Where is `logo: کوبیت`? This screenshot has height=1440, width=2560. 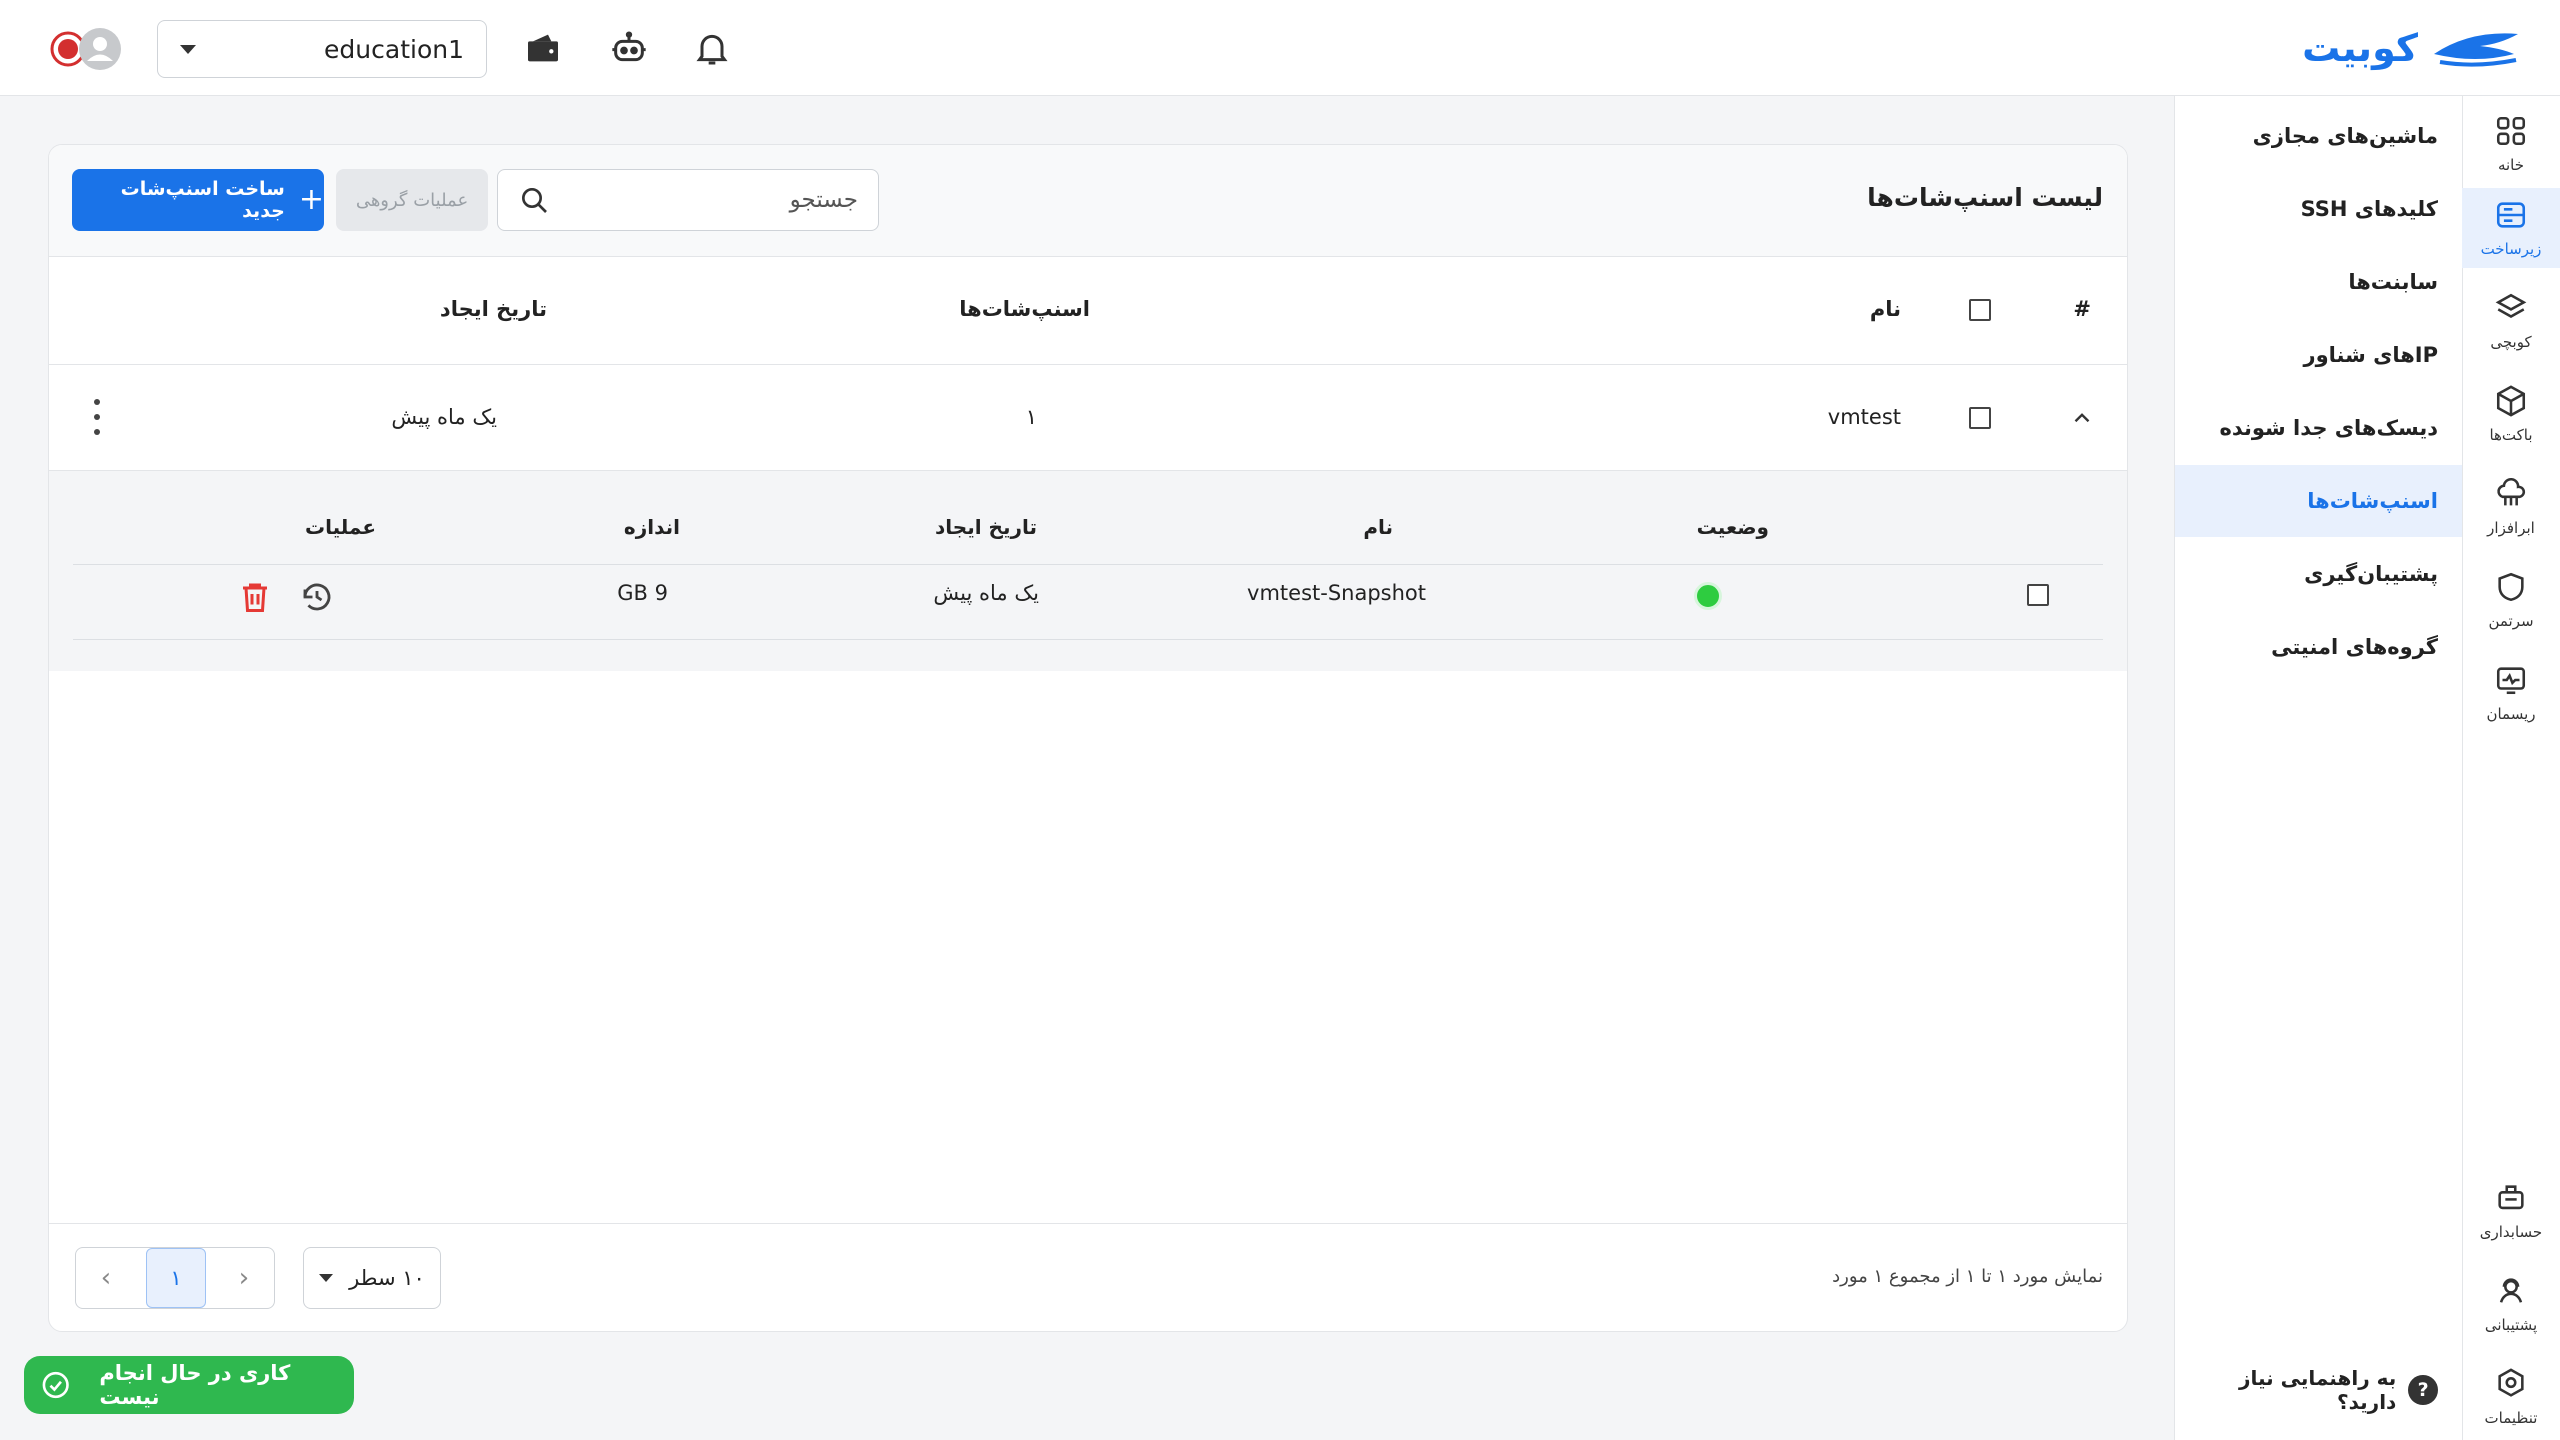
logo: کوبیت is located at coordinates (2412, 48).